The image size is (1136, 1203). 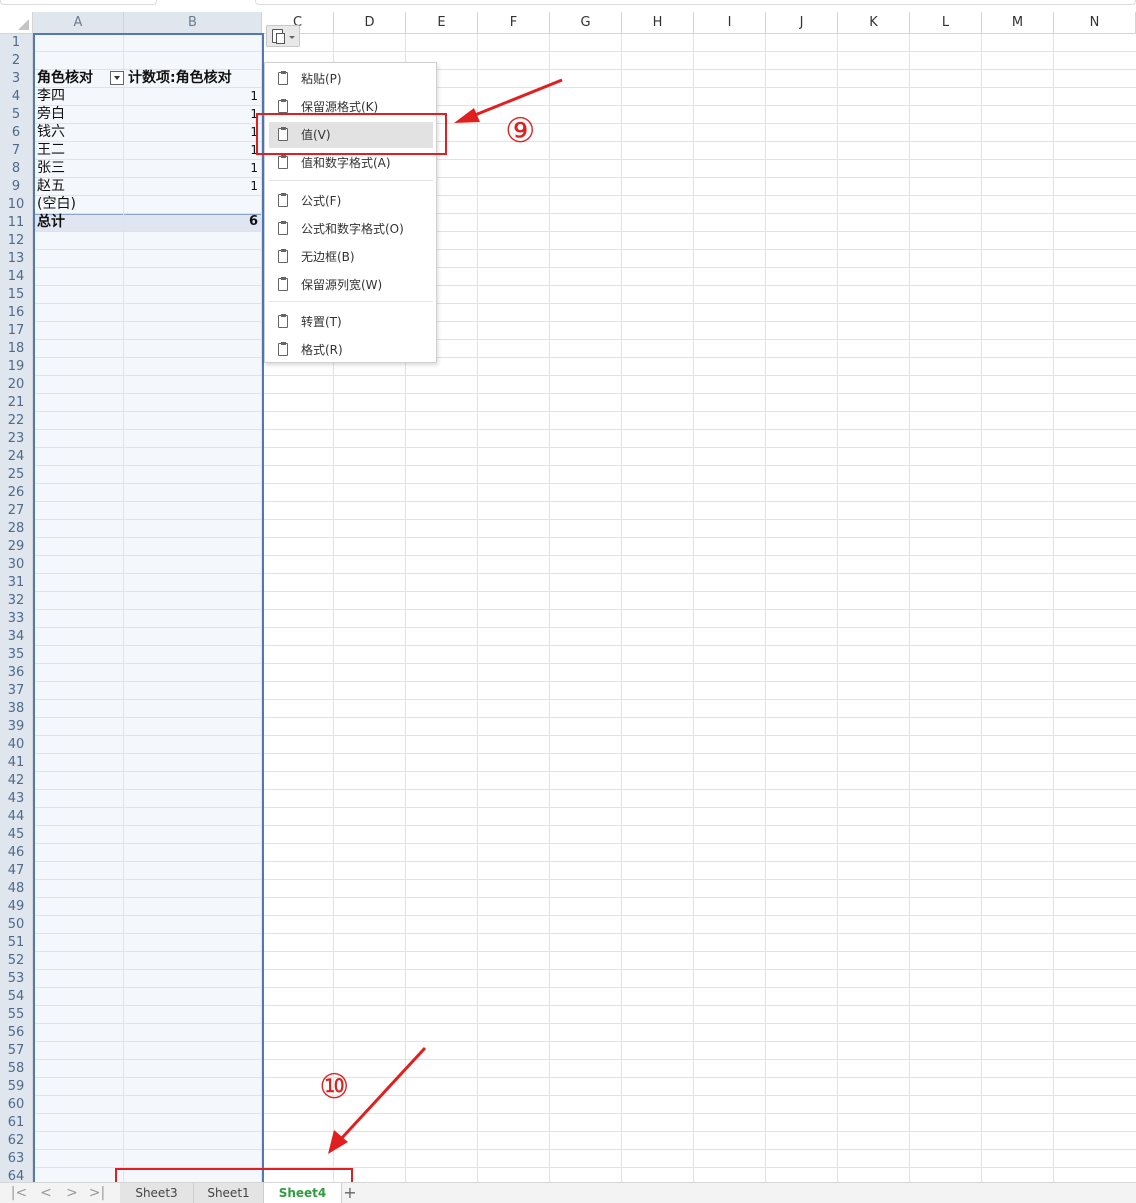 What do you see at coordinates (1095, 23) in the screenshot?
I see `column-header-n: N` at bounding box center [1095, 23].